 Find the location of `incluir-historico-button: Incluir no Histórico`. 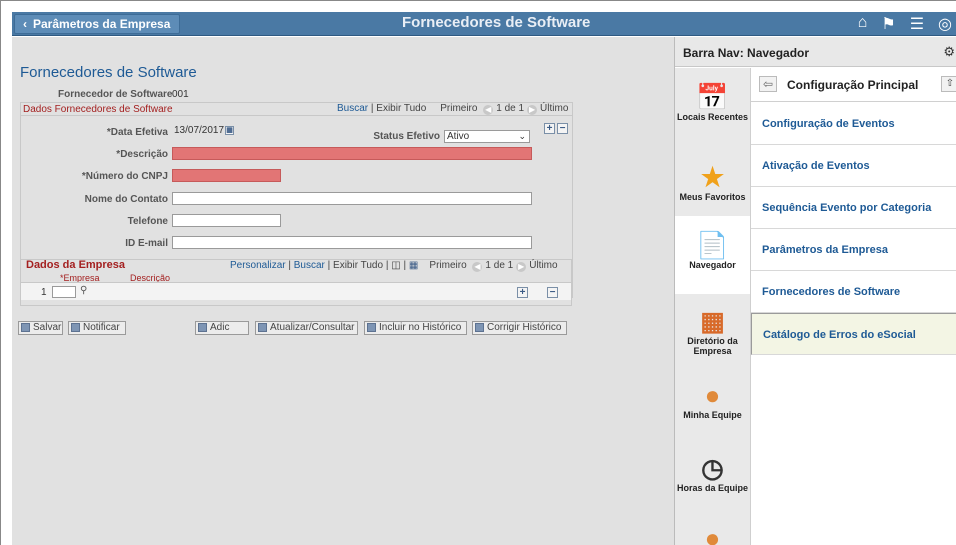

incluir-historico-button: Incluir no Histórico is located at coordinates (415, 328).